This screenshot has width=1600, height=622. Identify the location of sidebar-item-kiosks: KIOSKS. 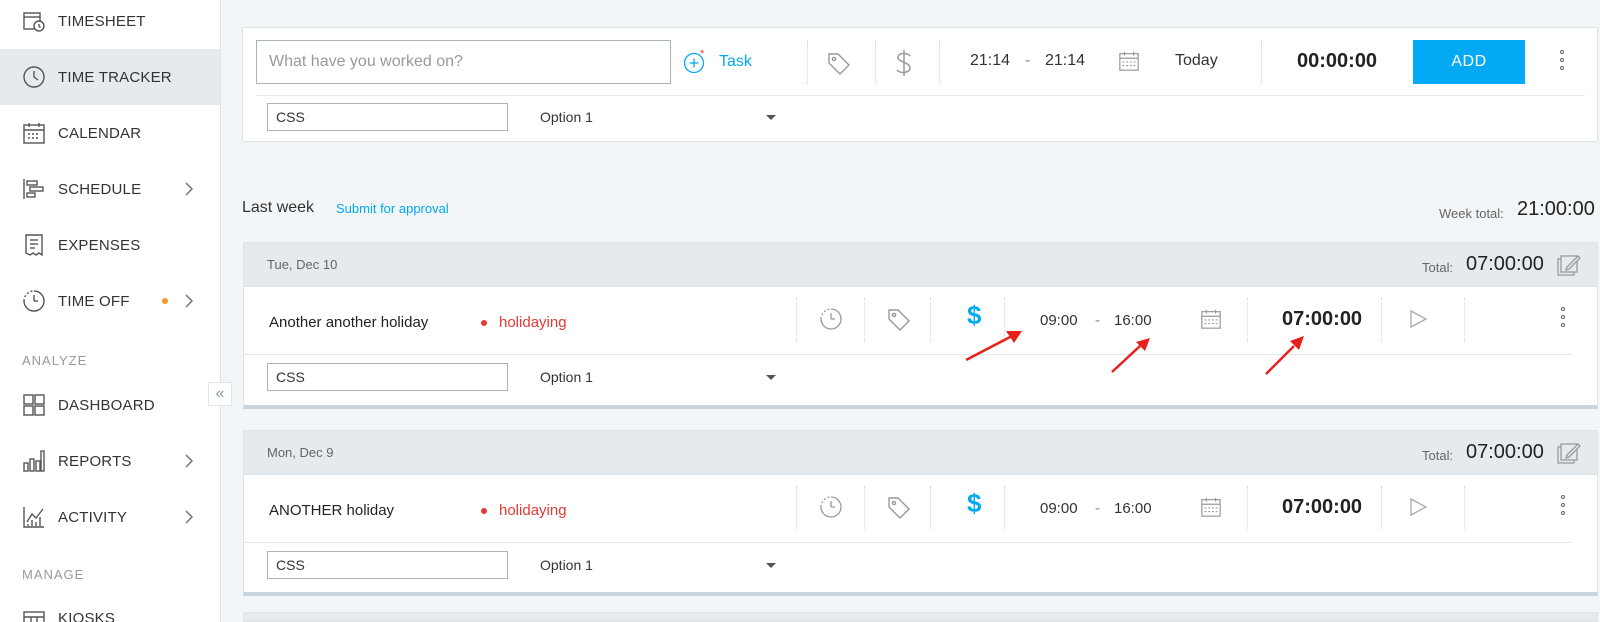
(110, 606).